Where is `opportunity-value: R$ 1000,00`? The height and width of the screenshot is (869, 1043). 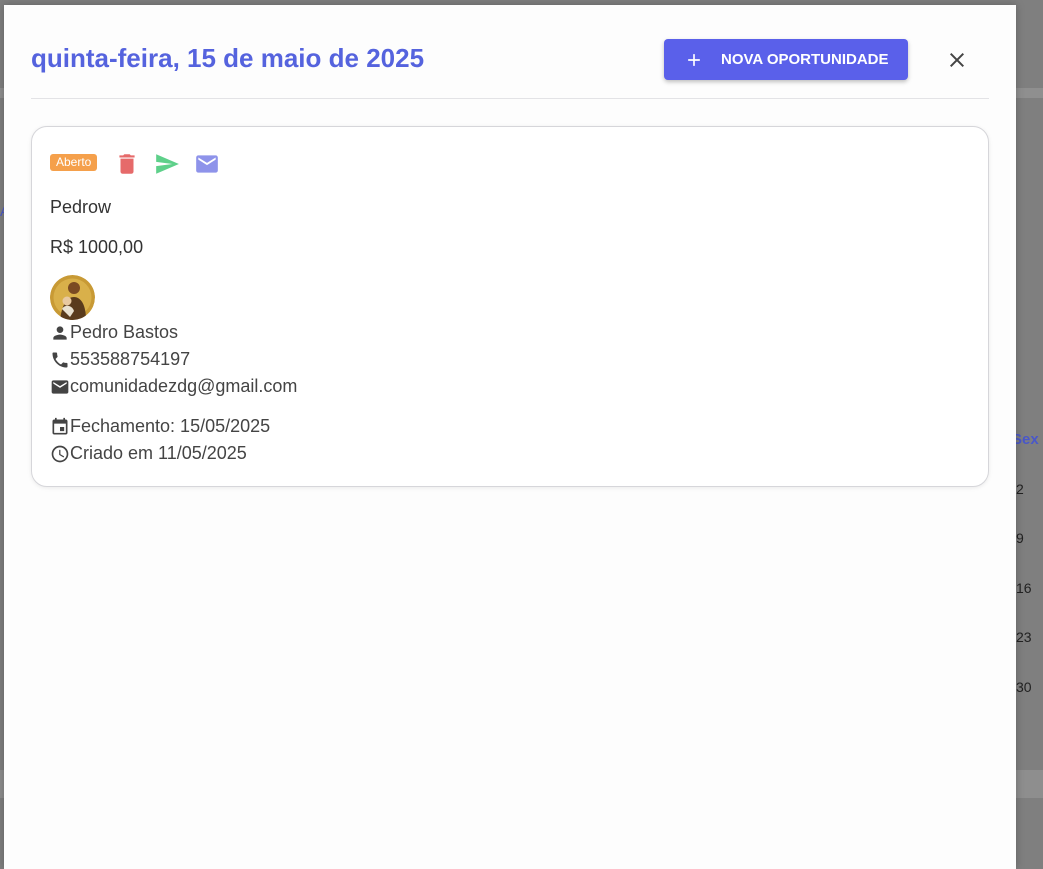 opportunity-value: R$ 1000,00 is located at coordinates (97, 247).